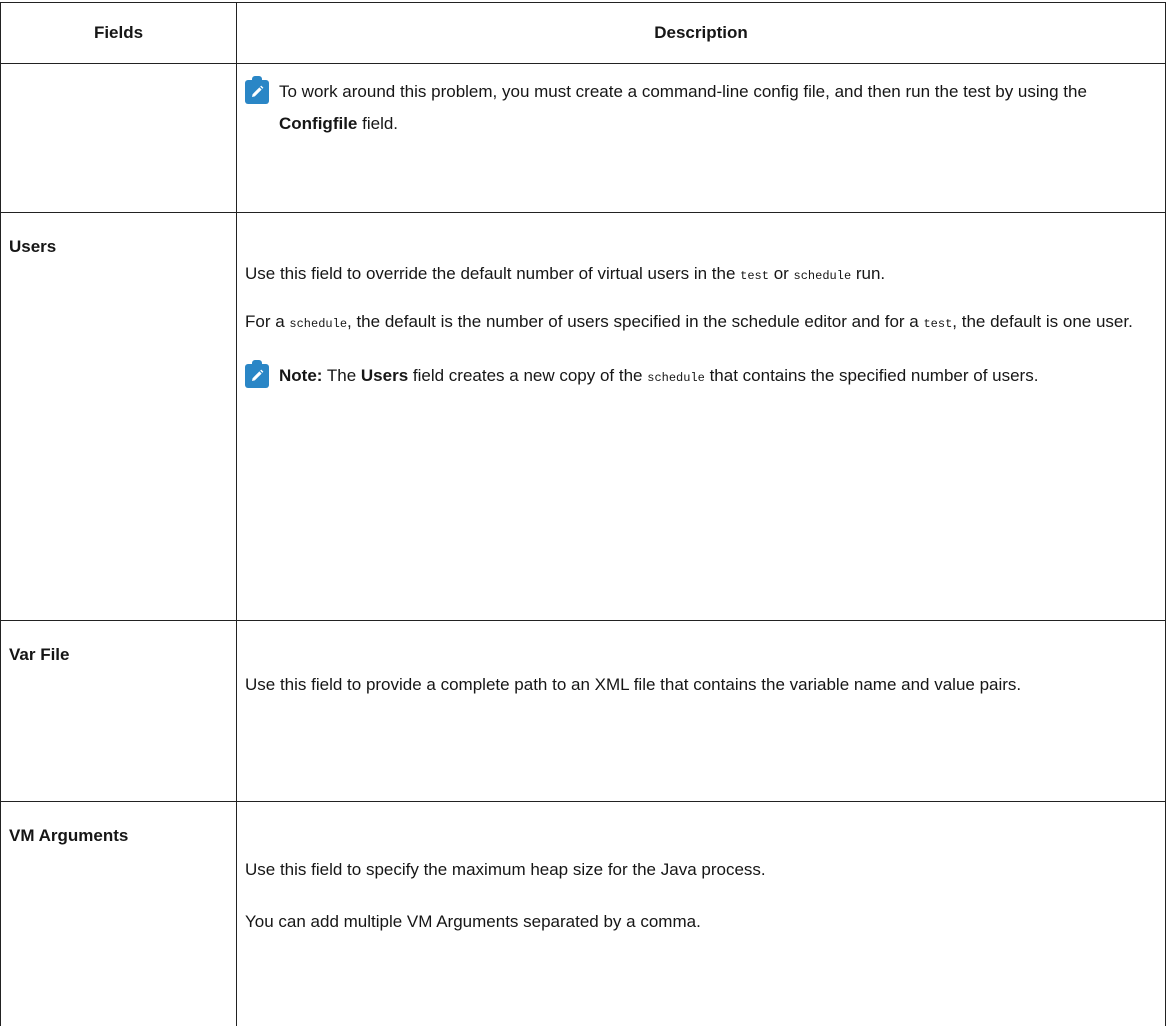 This screenshot has width=1166, height=1026. Describe the element at coordinates (868, 273) in the screenshot. I see `text: run.` at that location.